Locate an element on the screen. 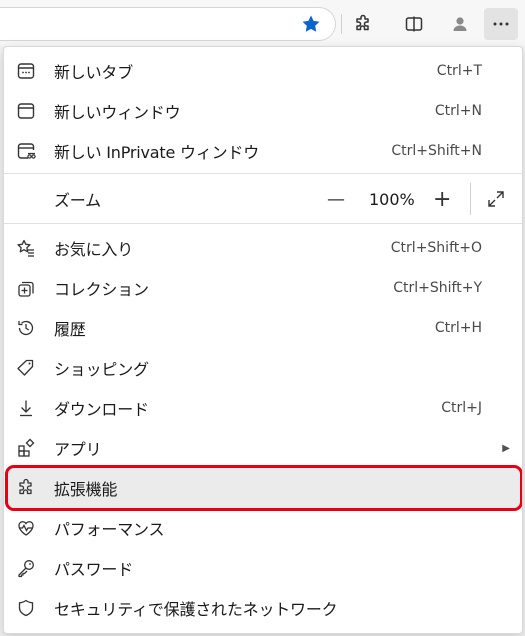 The image size is (525, 636). ellipsis-icon is located at coordinates (501, 24).